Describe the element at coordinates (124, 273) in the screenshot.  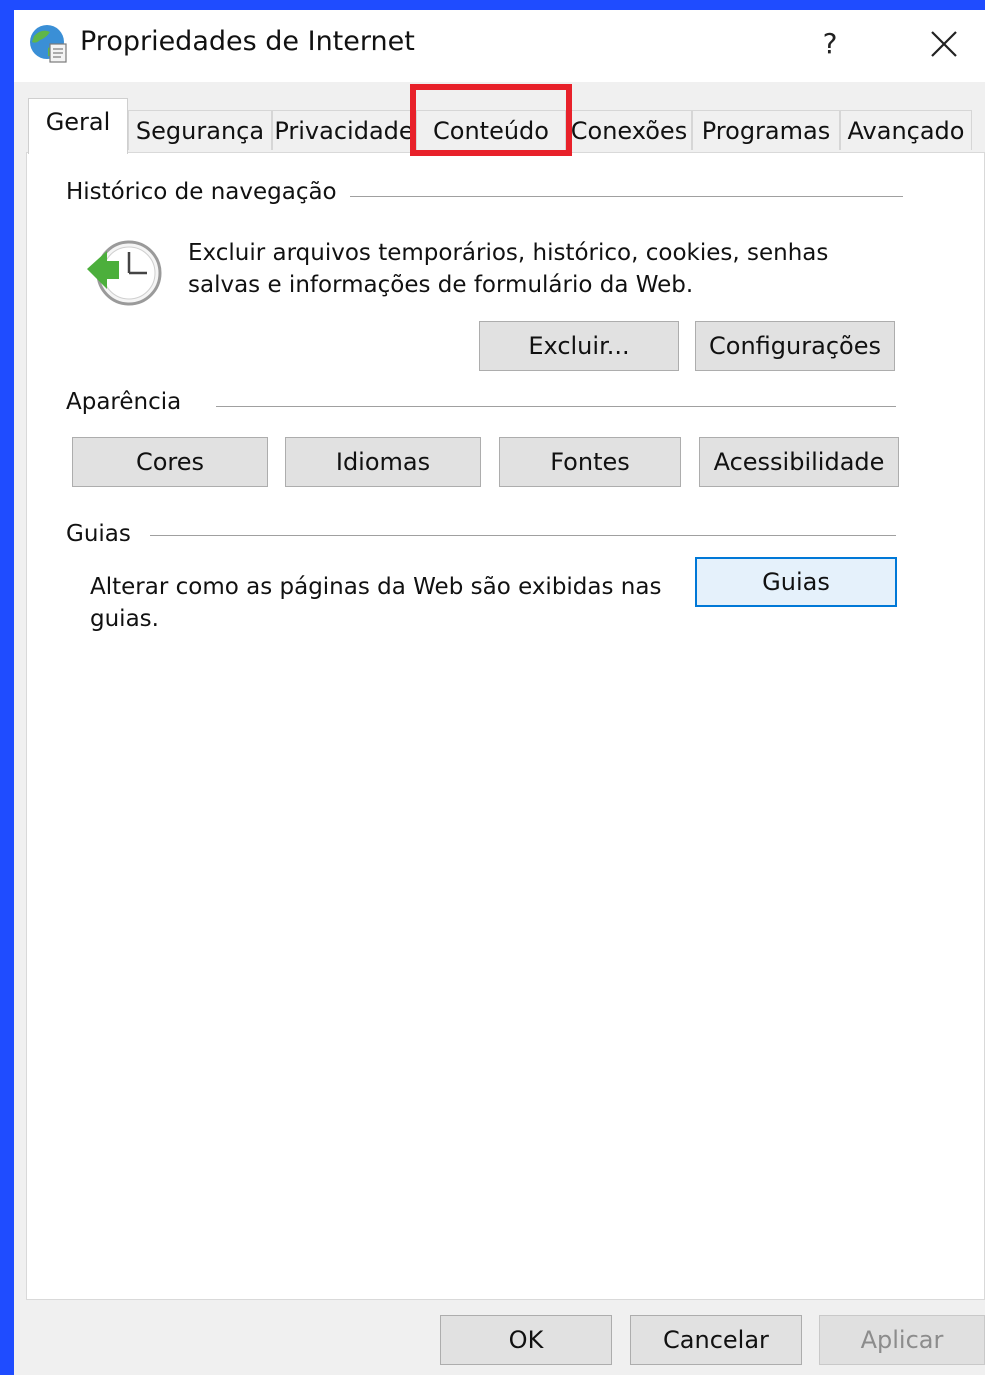
I see `history-clock-icon` at that location.